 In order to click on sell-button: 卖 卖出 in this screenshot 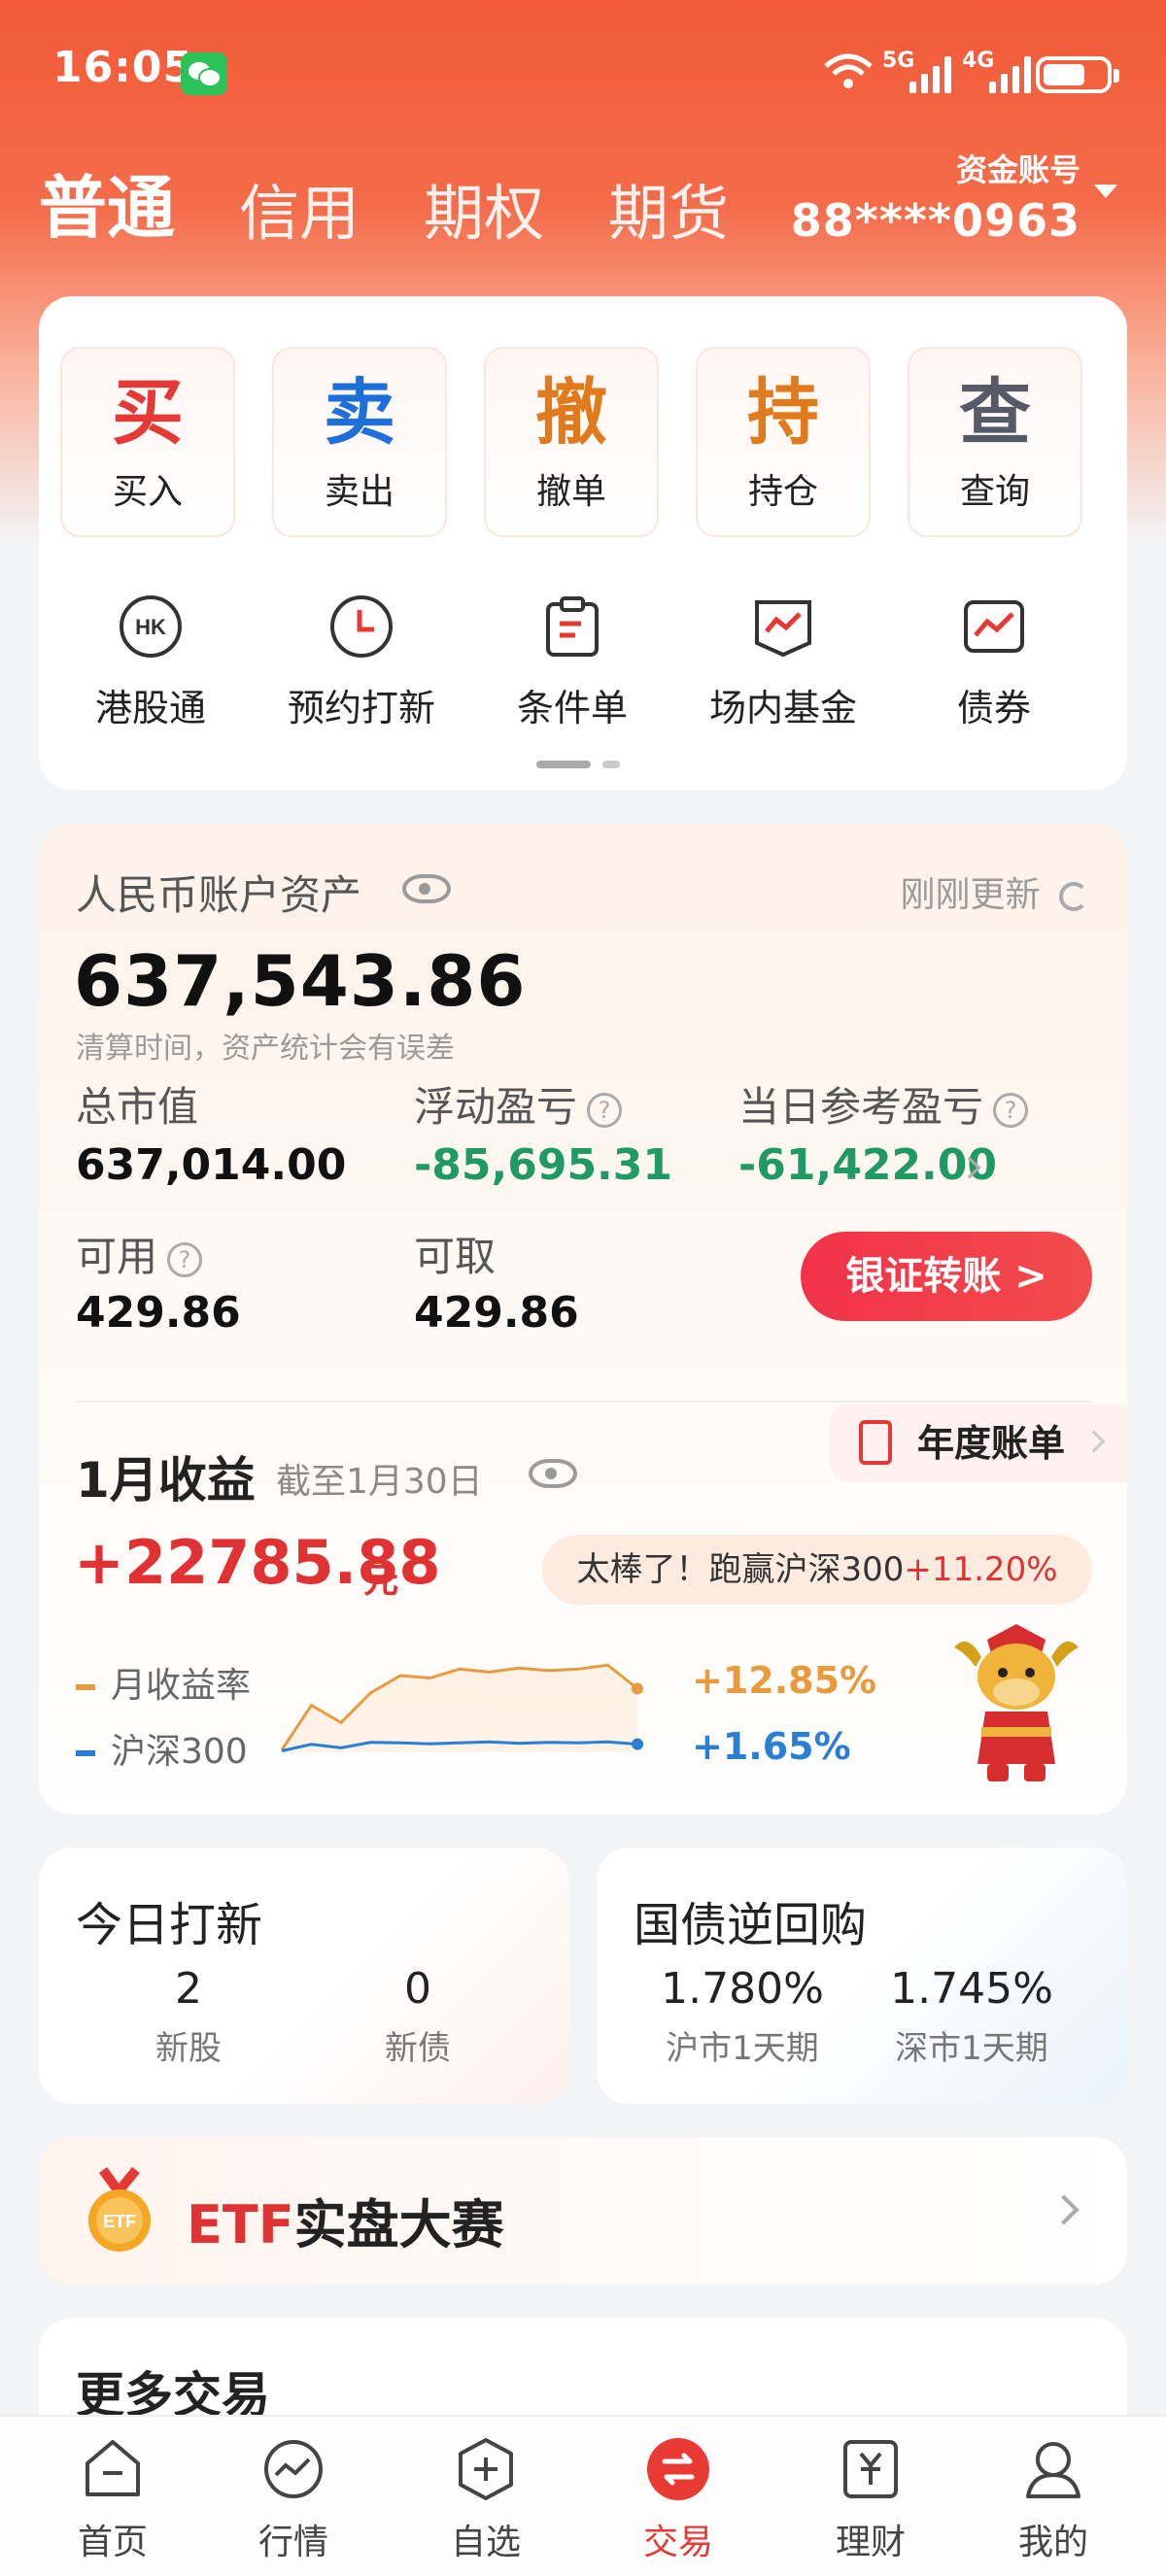, I will do `click(359, 442)`.